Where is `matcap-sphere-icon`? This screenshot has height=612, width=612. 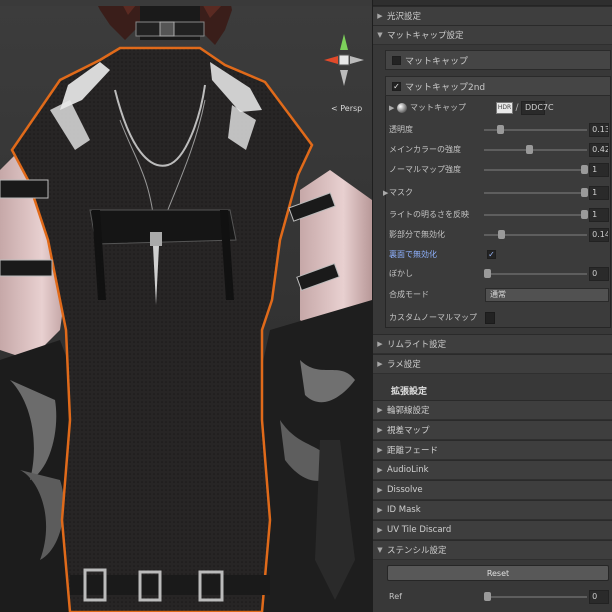
matcap-sphere-icon is located at coordinates (402, 107).